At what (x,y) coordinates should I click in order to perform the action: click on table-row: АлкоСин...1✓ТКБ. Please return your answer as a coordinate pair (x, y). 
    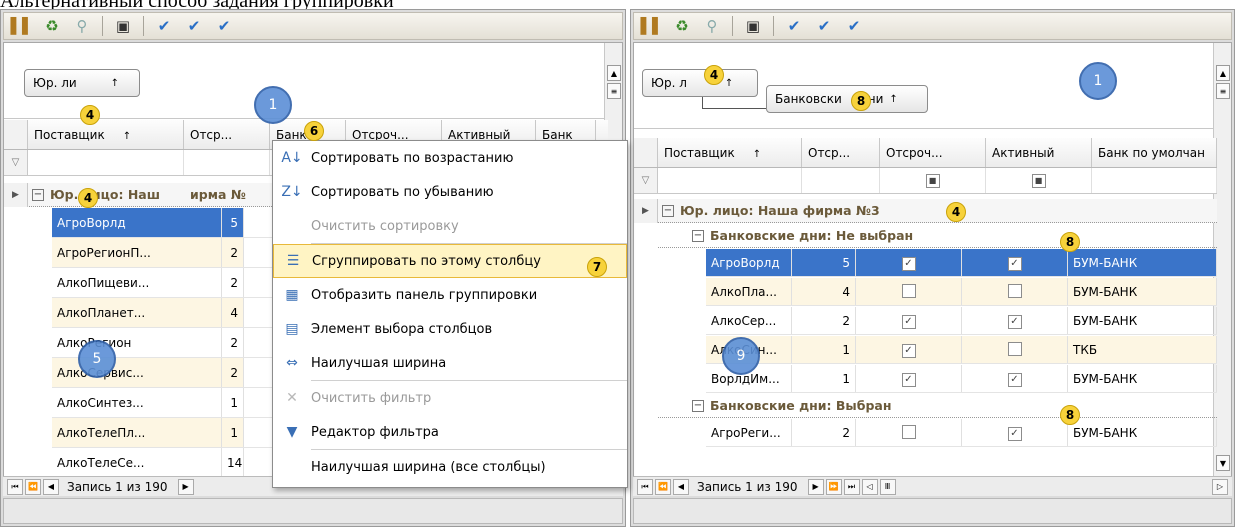
    Looking at the image, I should click on (961, 350).